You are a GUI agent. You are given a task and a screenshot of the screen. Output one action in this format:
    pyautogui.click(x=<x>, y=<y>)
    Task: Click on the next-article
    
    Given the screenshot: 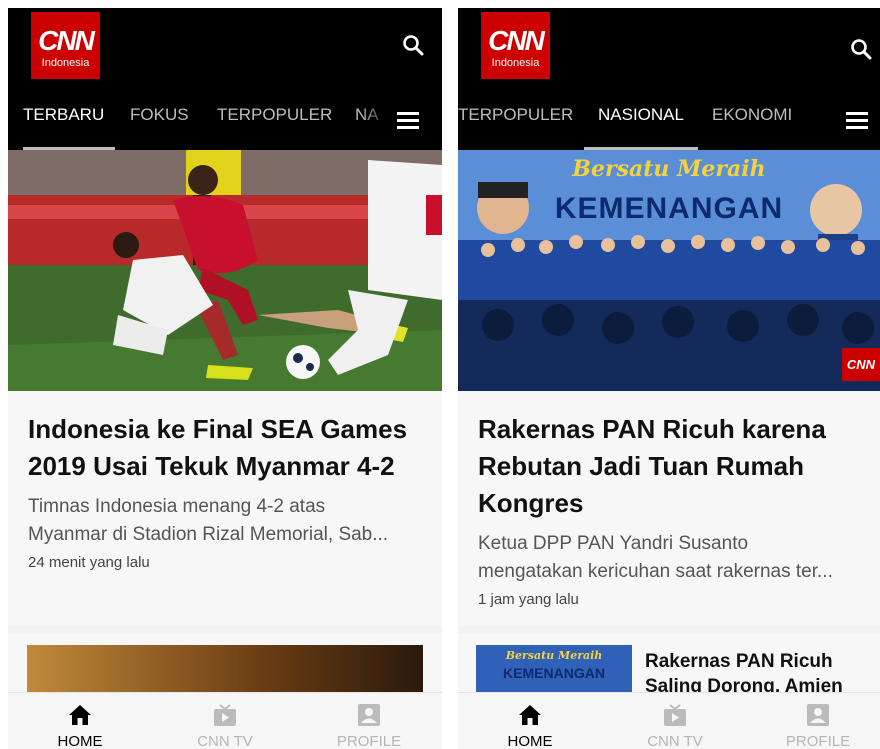 What is the action you would take?
    pyautogui.click(x=225, y=663)
    